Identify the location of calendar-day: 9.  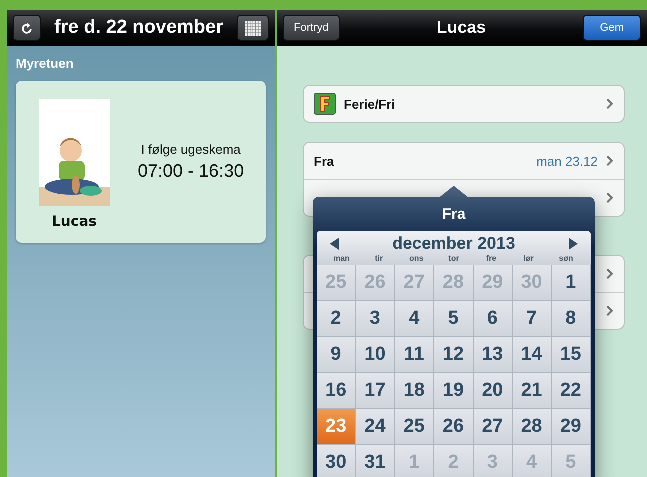
(336, 355).